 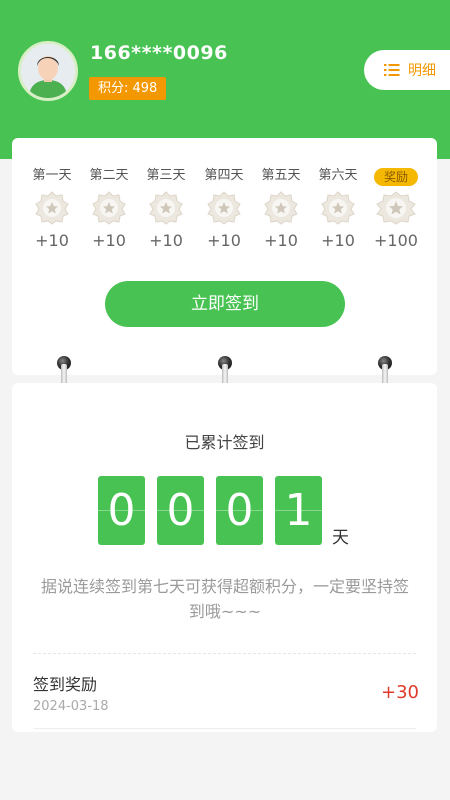 I want to click on detail-label: 明细, so click(x=422, y=71).